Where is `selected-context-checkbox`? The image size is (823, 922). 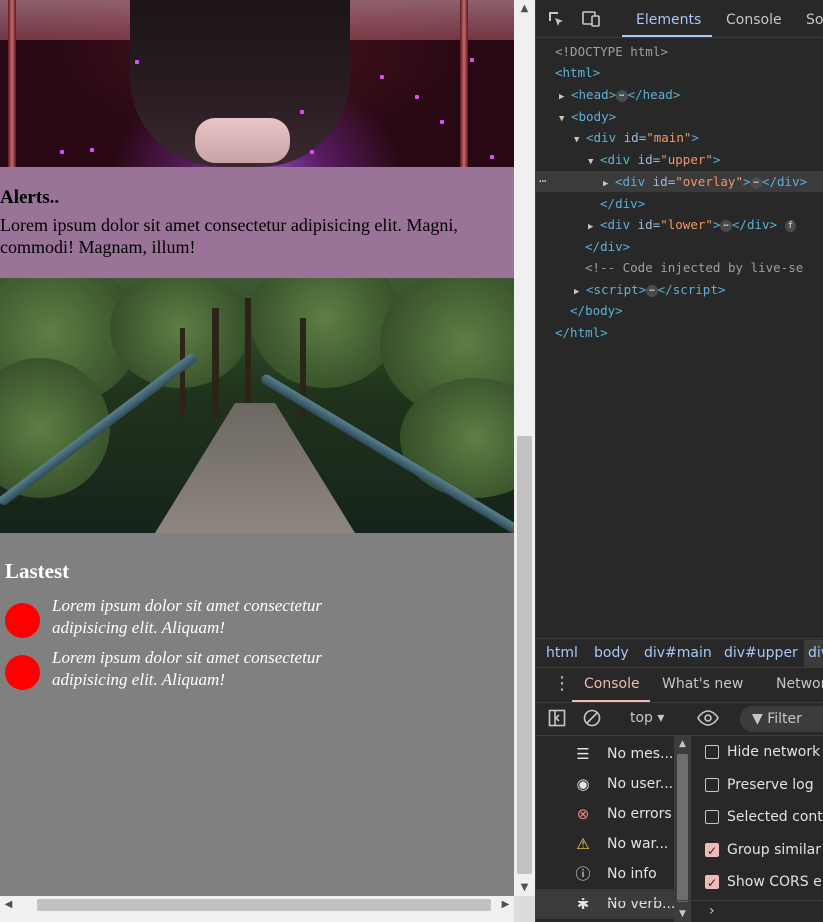
selected-context-checkbox is located at coordinates (712, 817).